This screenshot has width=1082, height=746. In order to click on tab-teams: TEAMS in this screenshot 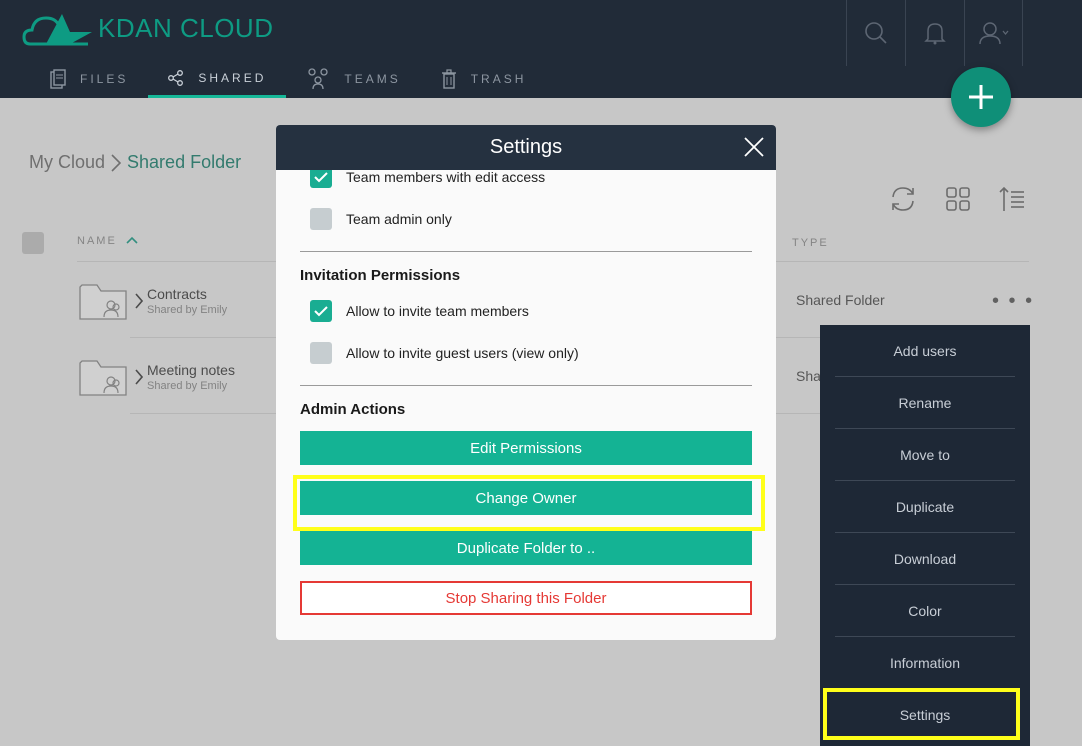, I will do `click(353, 79)`.